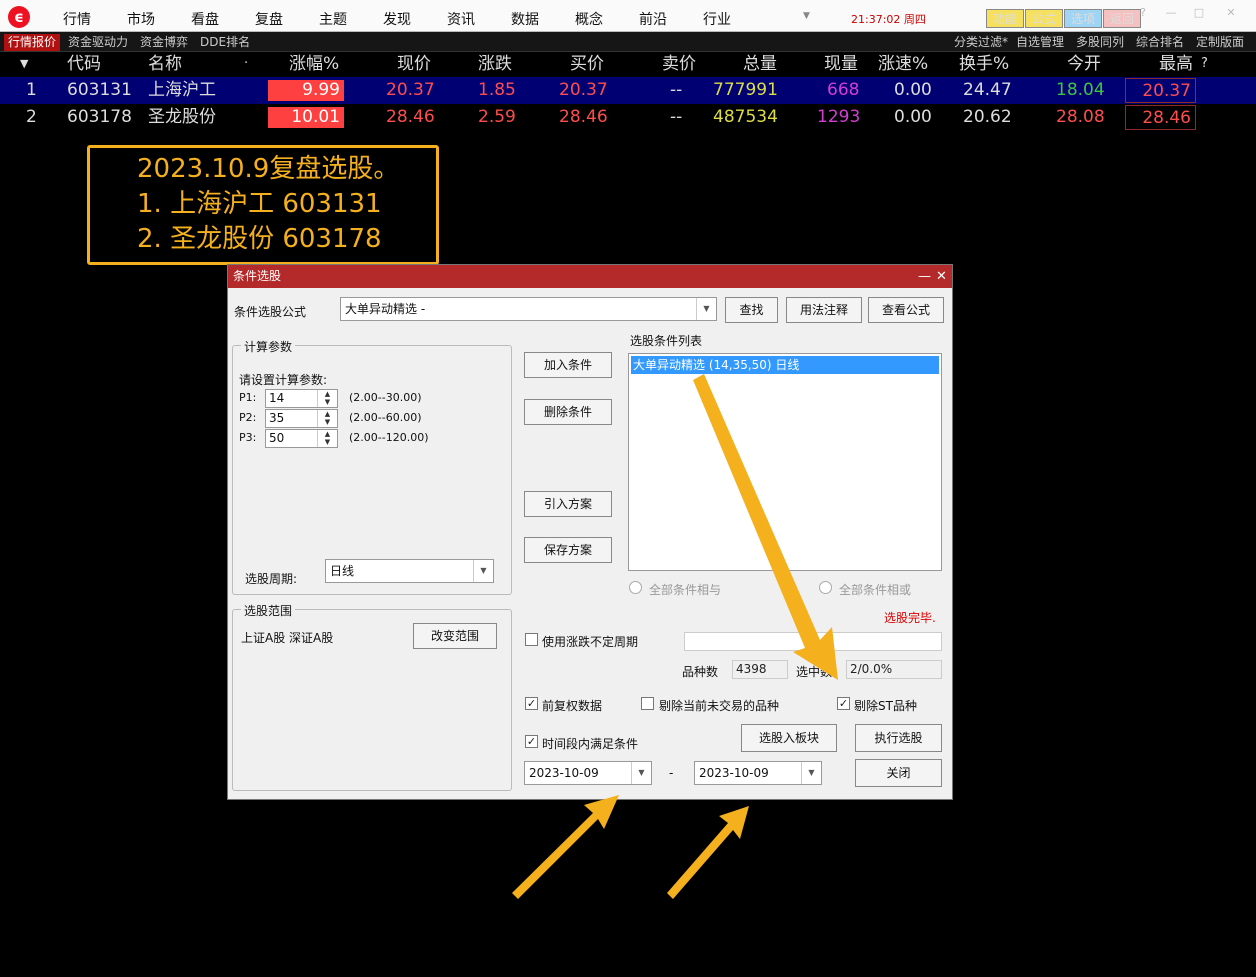 This screenshot has width=1256, height=977. What do you see at coordinates (24, 64) in the screenshot?
I see `sort-dropdown-icon: ▼` at bounding box center [24, 64].